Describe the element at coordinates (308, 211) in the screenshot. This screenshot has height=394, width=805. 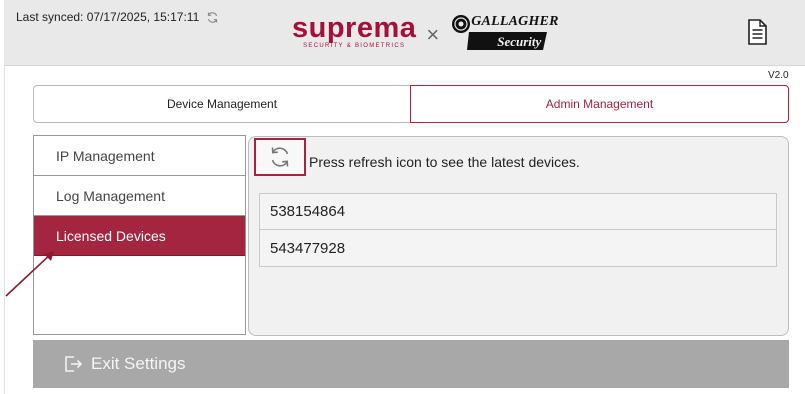
I see `device-id: 538154864` at that location.